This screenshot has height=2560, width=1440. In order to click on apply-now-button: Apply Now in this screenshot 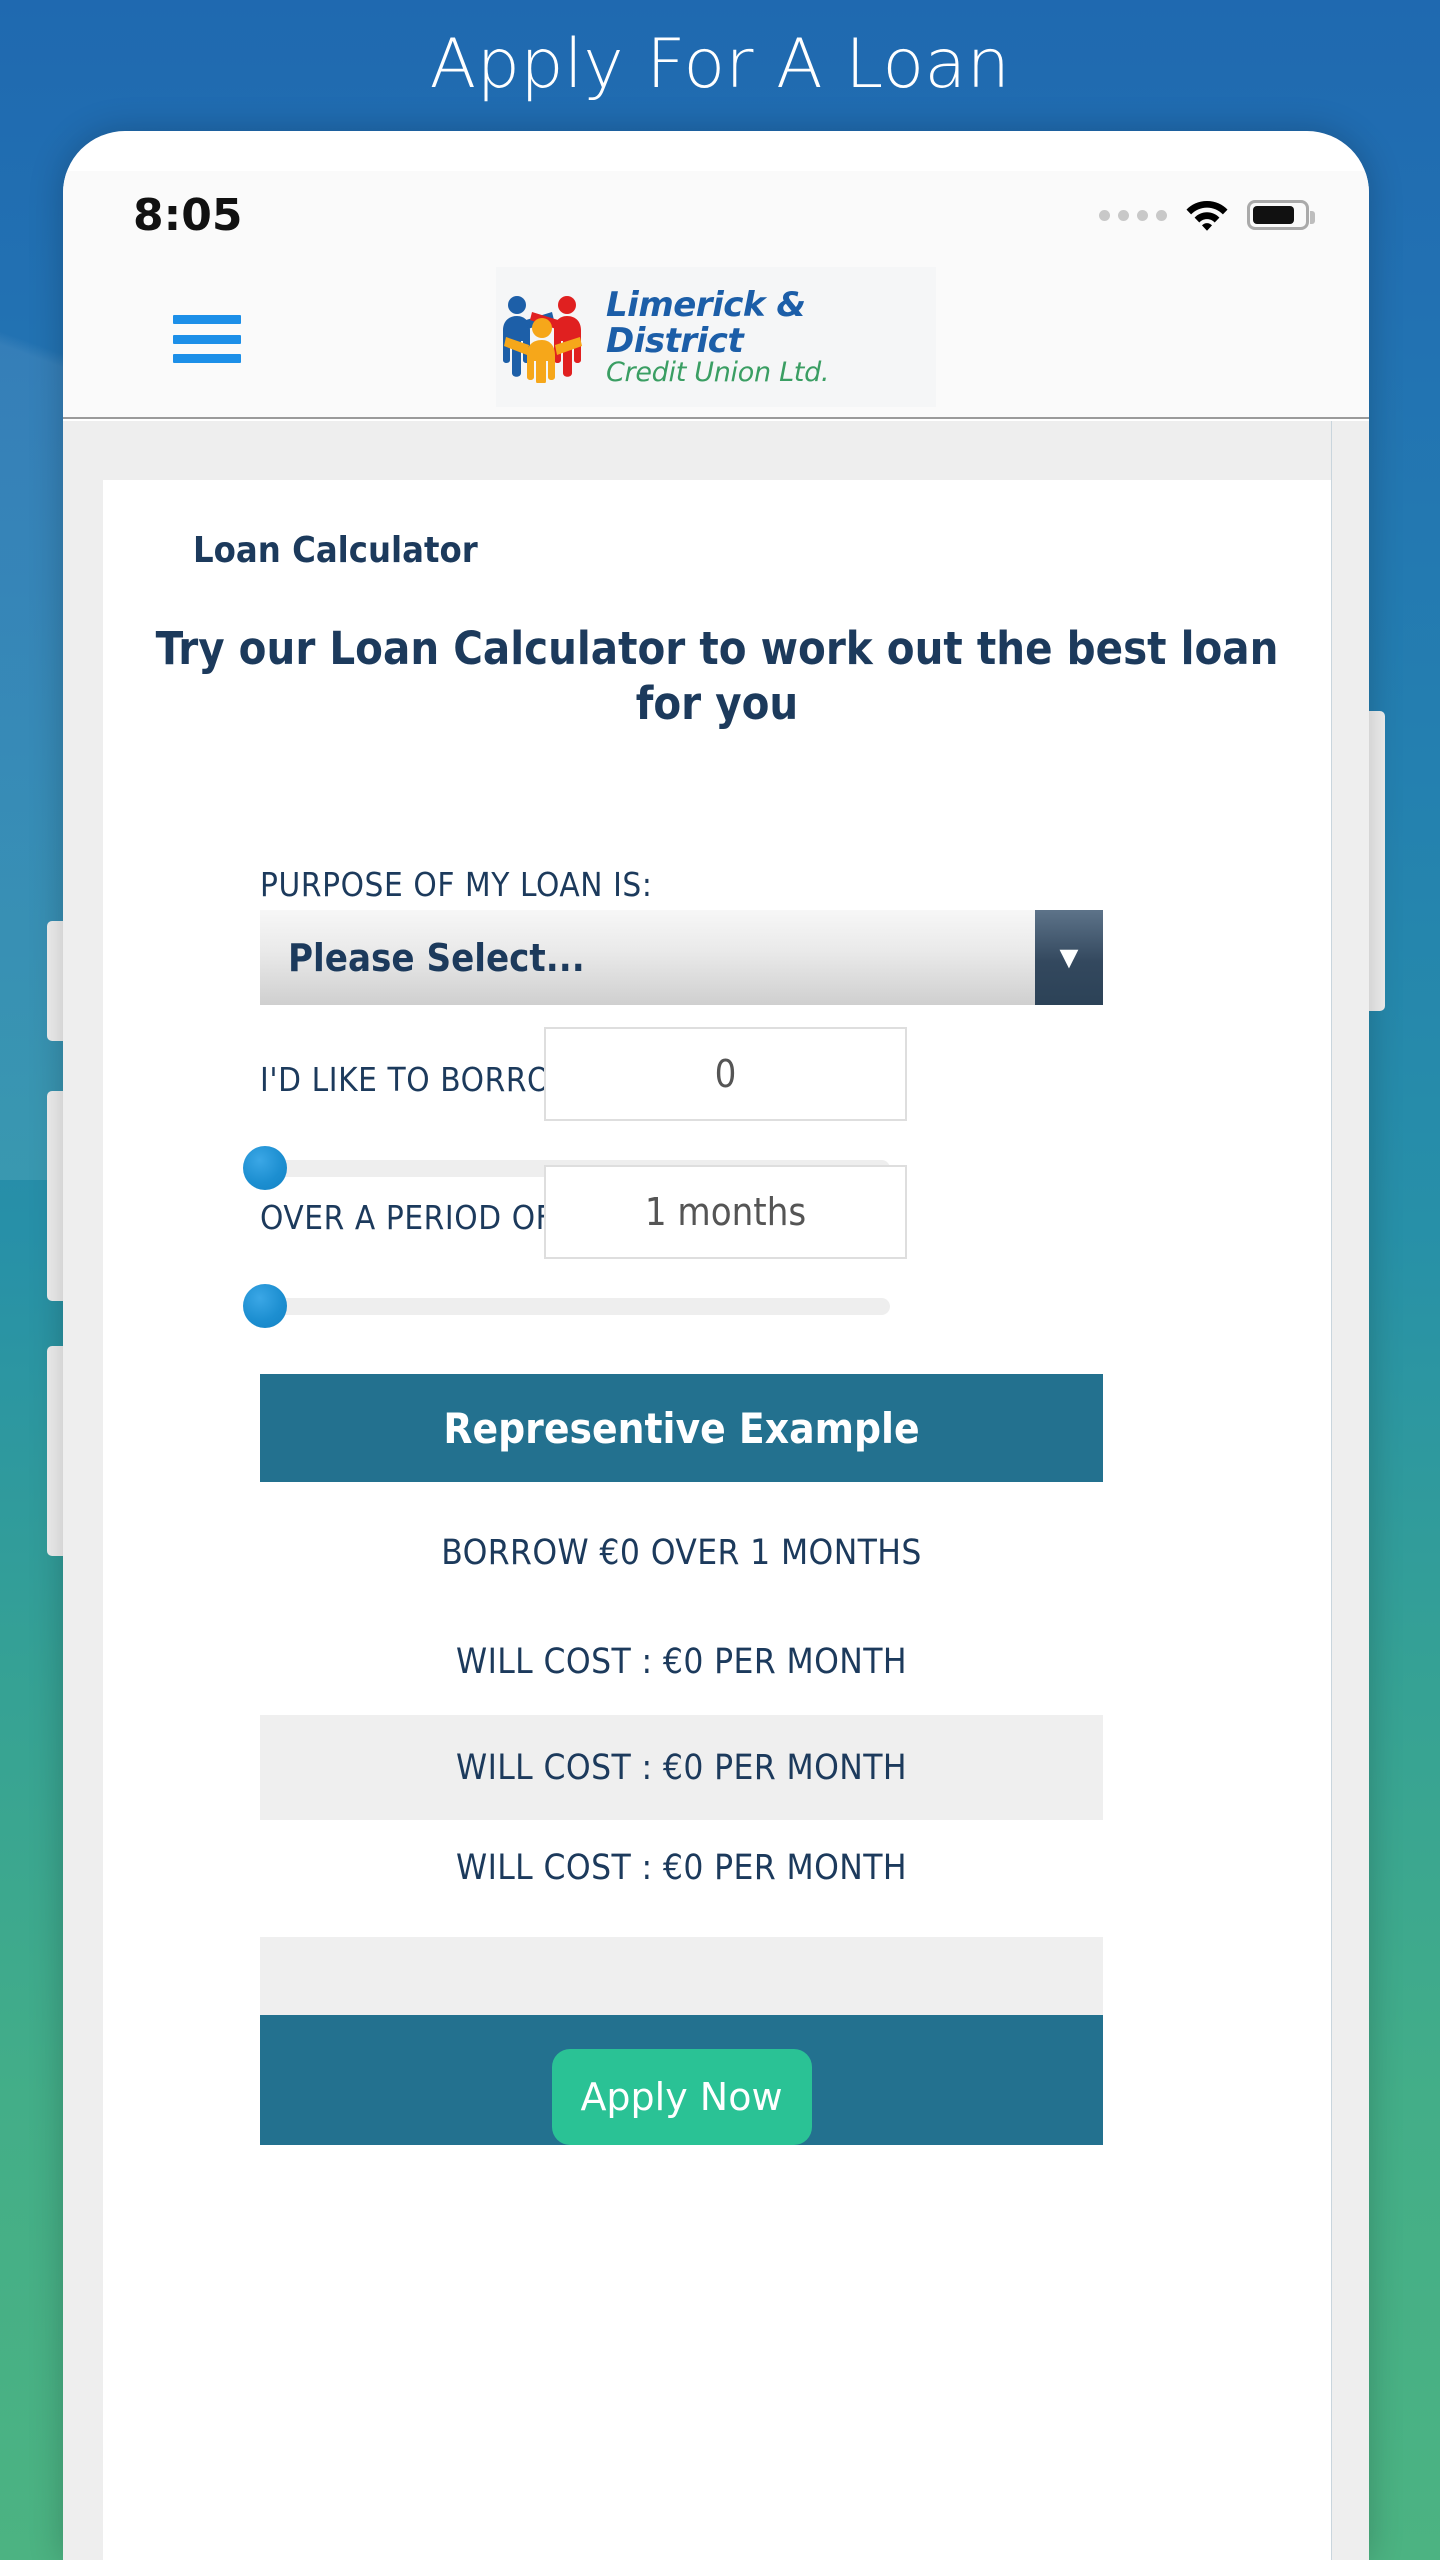, I will do `click(681, 2097)`.